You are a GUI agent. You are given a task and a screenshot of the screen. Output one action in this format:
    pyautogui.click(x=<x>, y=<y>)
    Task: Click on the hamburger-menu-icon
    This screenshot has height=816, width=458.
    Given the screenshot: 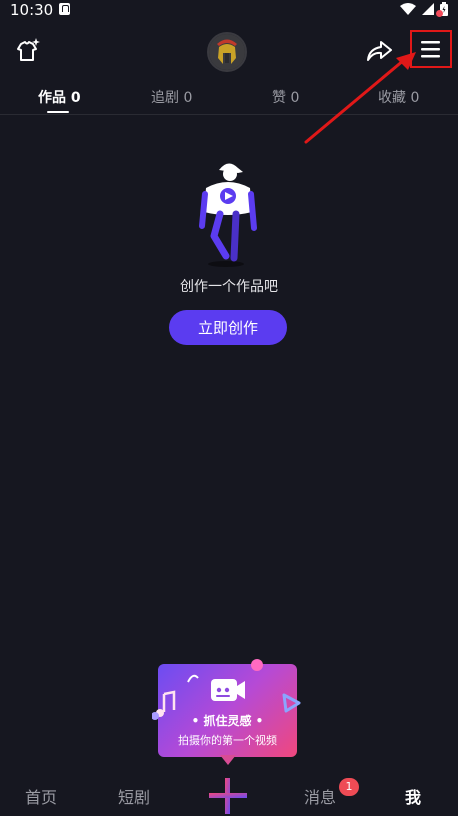 What is the action you would take?
    pyautogui.click(x=430, y=49)
    